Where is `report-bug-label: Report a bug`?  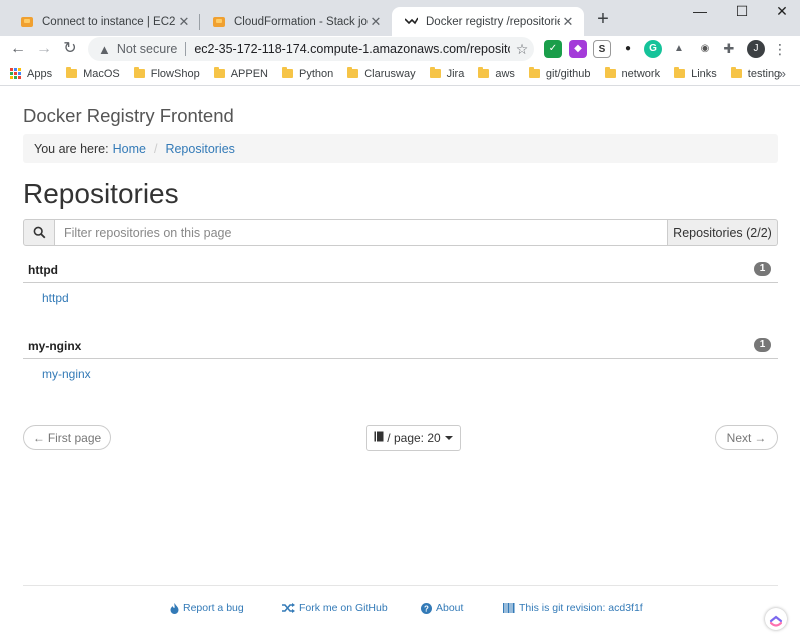 report-bug-label: Report a bug is located at coordinates (213, 608).